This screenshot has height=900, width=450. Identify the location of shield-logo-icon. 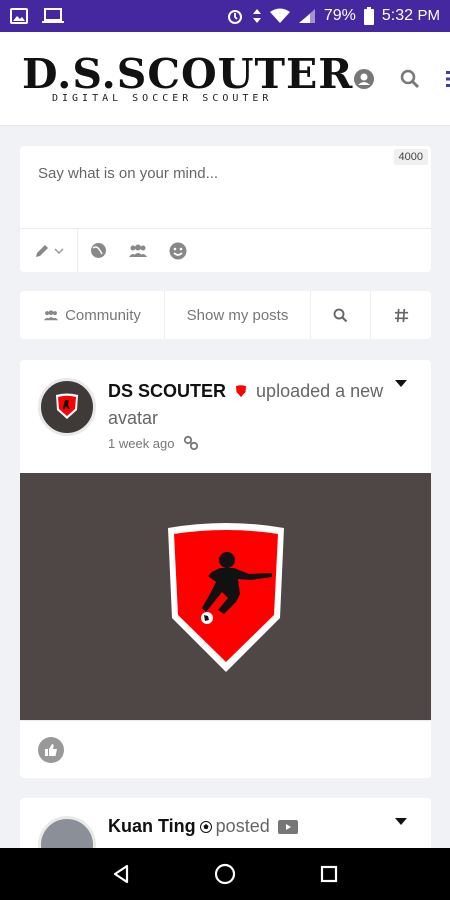
(67, 406).